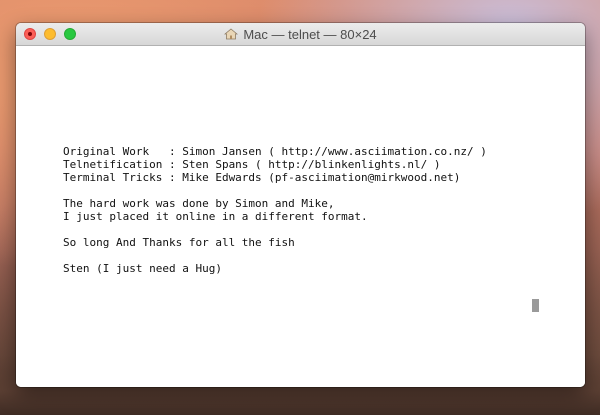  I want to click on house-icon, so click(231, 34).